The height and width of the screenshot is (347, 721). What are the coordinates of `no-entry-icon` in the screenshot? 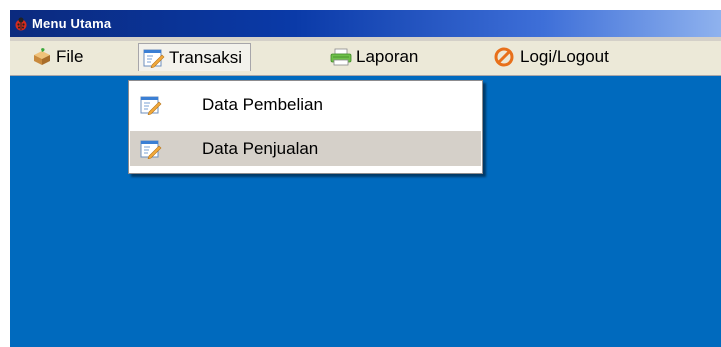 It's located at (504, 57).